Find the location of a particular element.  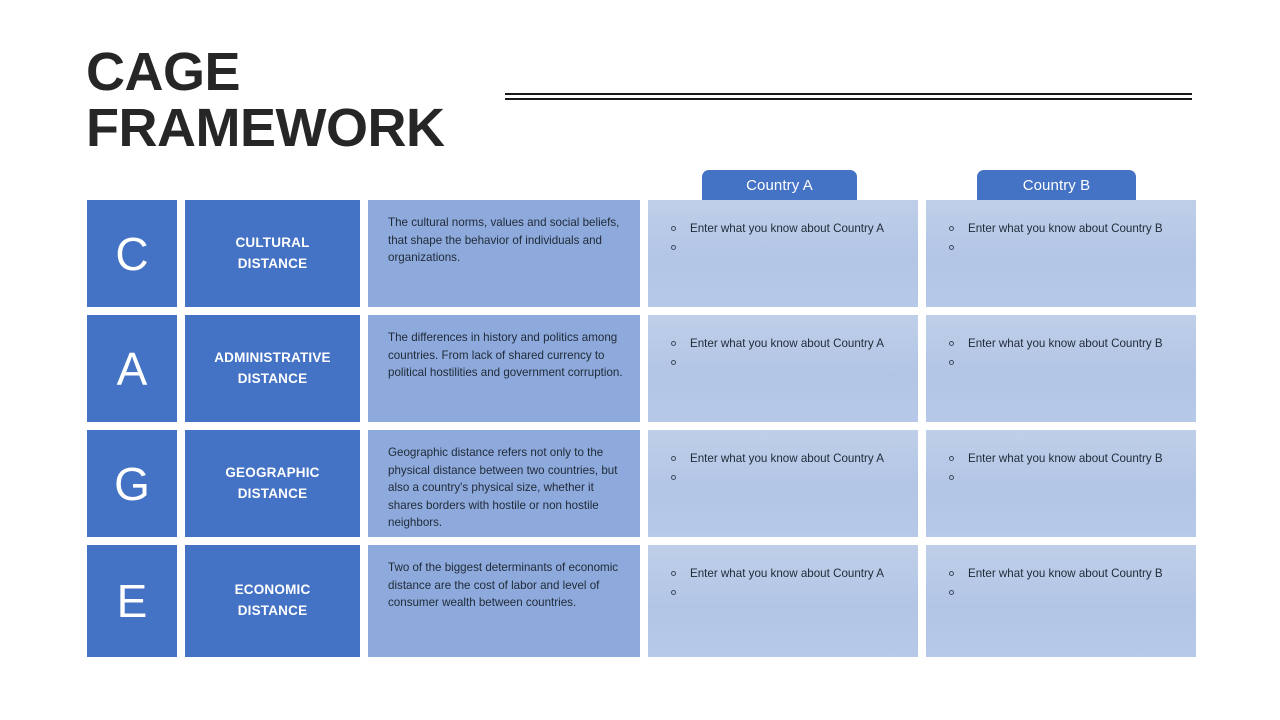

row-label-tile-cultural: CULTURAL DISTANCE is located at coordinates (272, 253).